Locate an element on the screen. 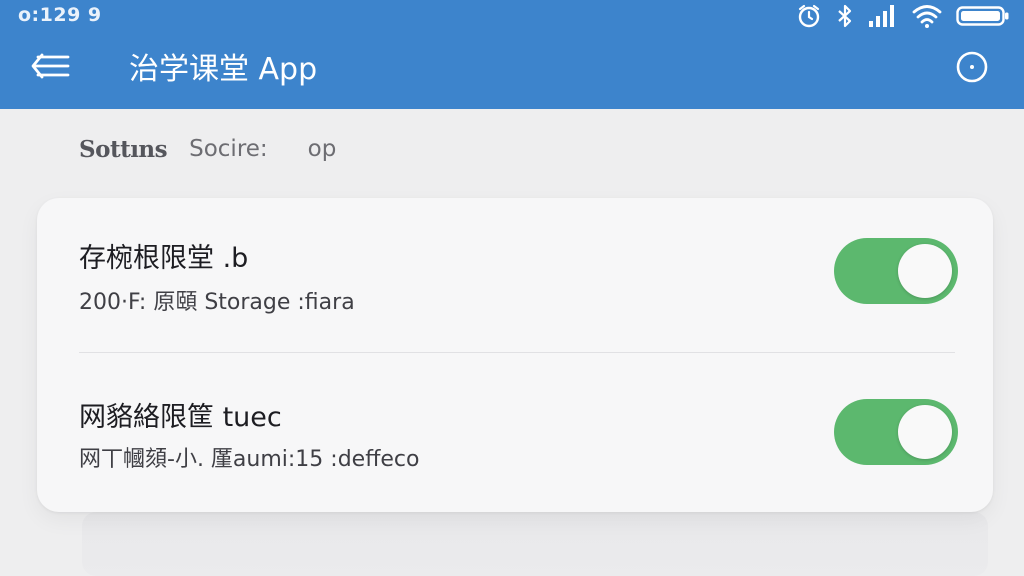  card-backdrop is located at coordinates (535, 544).